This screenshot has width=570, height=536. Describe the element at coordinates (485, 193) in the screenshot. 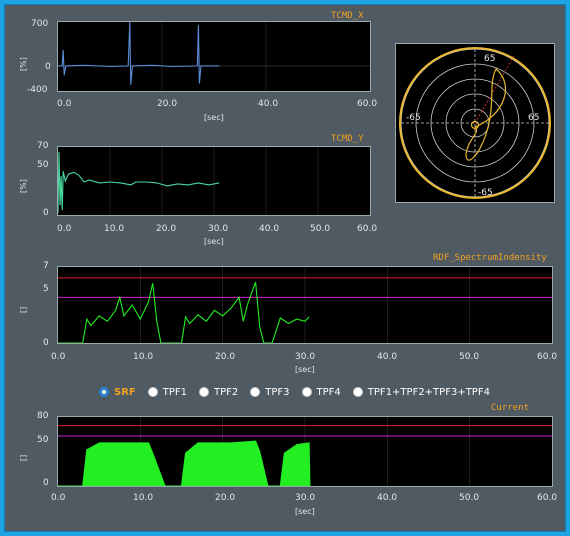

I see `polar-label-bottom: -65` at that location.